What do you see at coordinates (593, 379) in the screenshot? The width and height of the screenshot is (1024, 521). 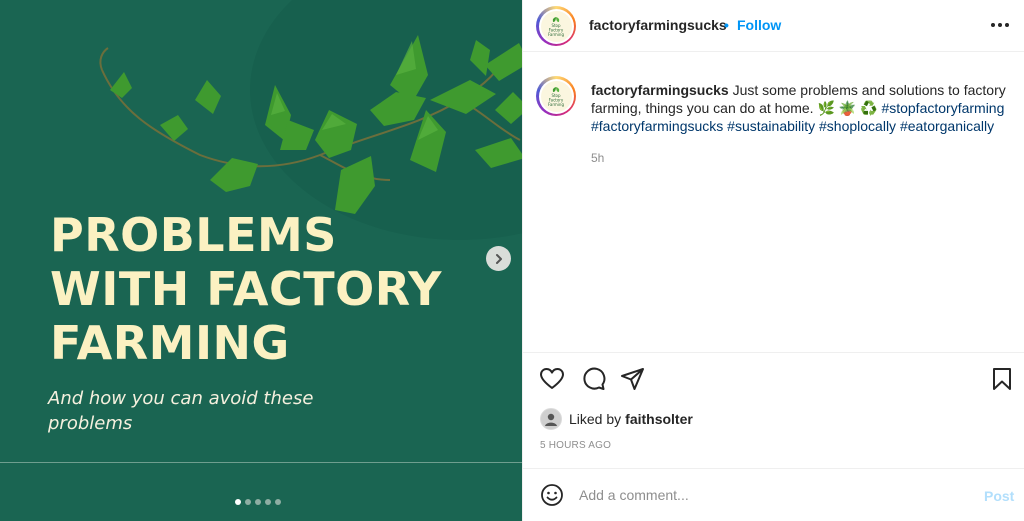 I see `comment-icon` at bounding box center [593, 379].